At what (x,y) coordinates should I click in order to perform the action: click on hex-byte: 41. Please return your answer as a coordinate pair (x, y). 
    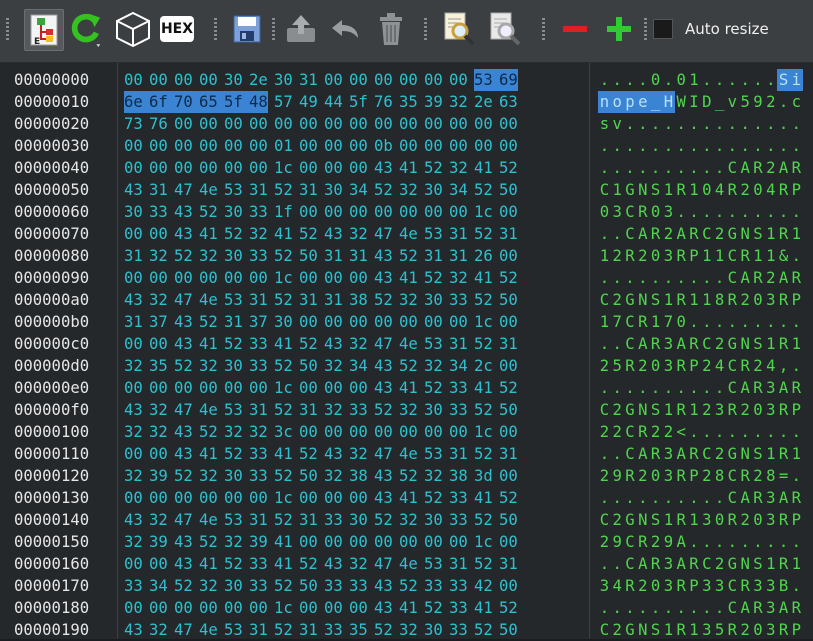
    Looking at the image, I should click on (208, 454).